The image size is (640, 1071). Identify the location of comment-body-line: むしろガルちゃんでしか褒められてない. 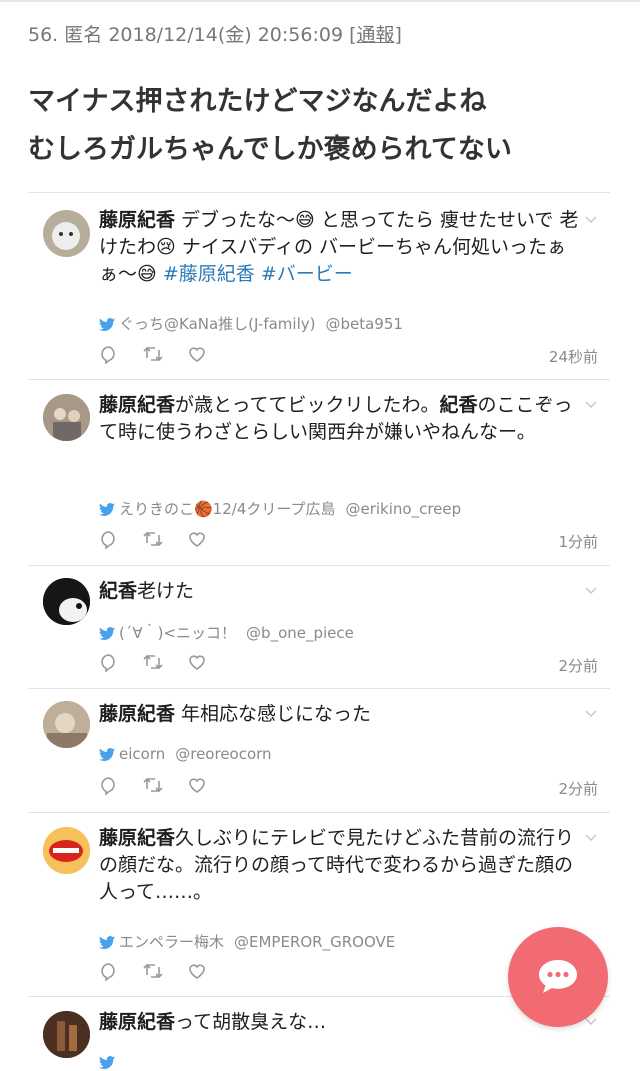
(270, 149).